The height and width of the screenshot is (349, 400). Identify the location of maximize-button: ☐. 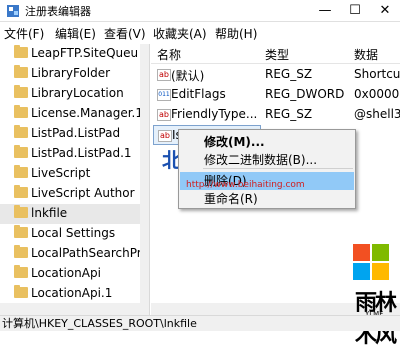
(355, 11).